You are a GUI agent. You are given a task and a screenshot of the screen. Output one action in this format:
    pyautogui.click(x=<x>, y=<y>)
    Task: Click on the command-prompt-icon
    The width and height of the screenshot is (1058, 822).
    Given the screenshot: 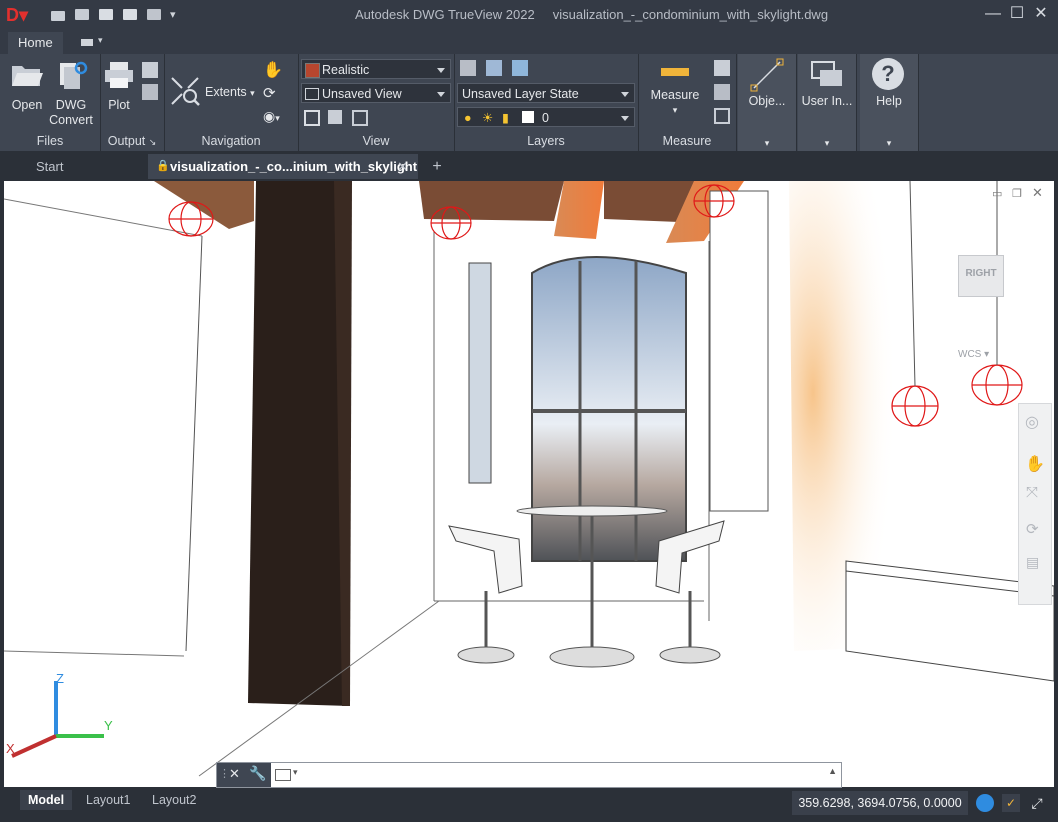 What is the action you would take?
    pyautogui.click(x=283, y=775)
    